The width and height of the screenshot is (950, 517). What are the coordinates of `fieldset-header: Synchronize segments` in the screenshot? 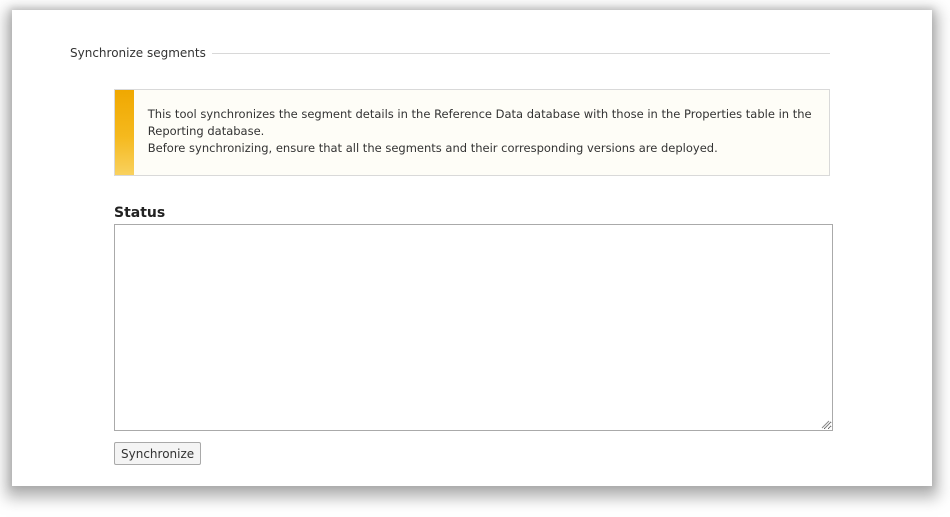 It's located at (450, 53).